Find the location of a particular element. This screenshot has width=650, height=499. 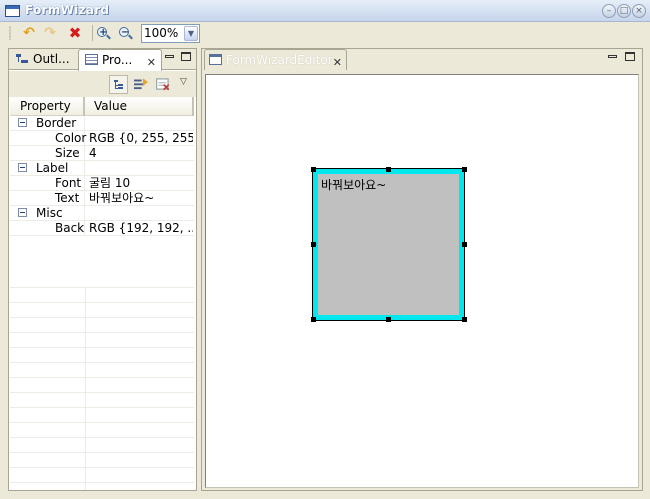

title-bar: FormWizard – □ × is located at coordinates (325, 11).